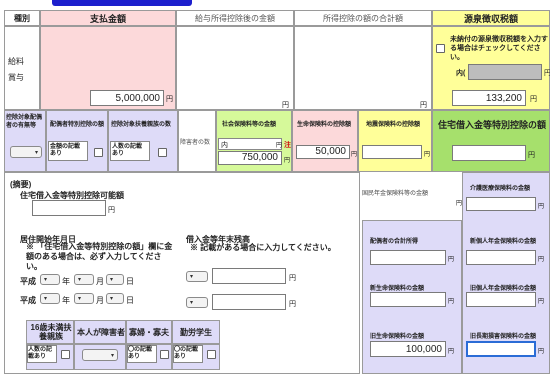 The image size is (550, 374). What do you see at coordinates (211, 354) in the screenshot?
I see `student-checkbox` at bounding box center [211, 354].